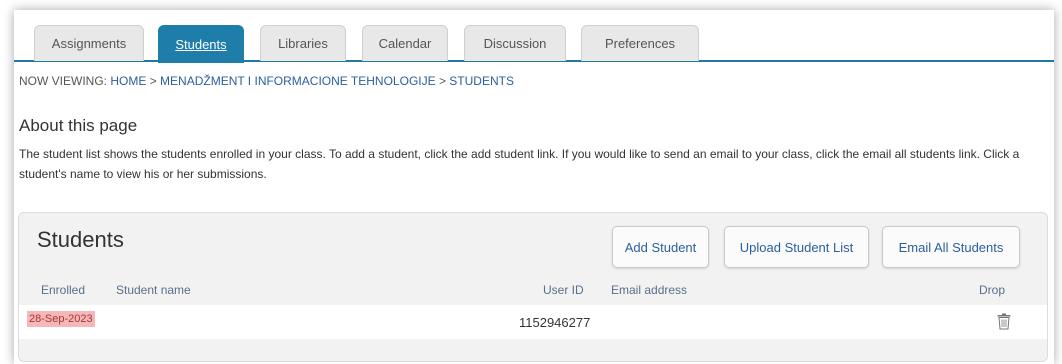 This screenshot has height=364, width=1062. I want to click on column-header-drop: Drop, so click(992, 290).